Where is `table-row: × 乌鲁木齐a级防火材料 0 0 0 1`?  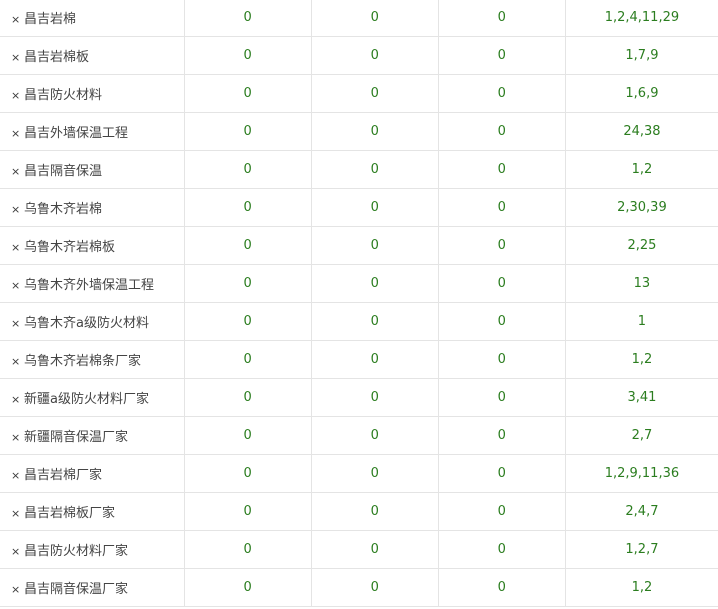 table-row: × 乌鲁木齐a级防火材料 0 0 0 1 is located at coordinates (359, 321).